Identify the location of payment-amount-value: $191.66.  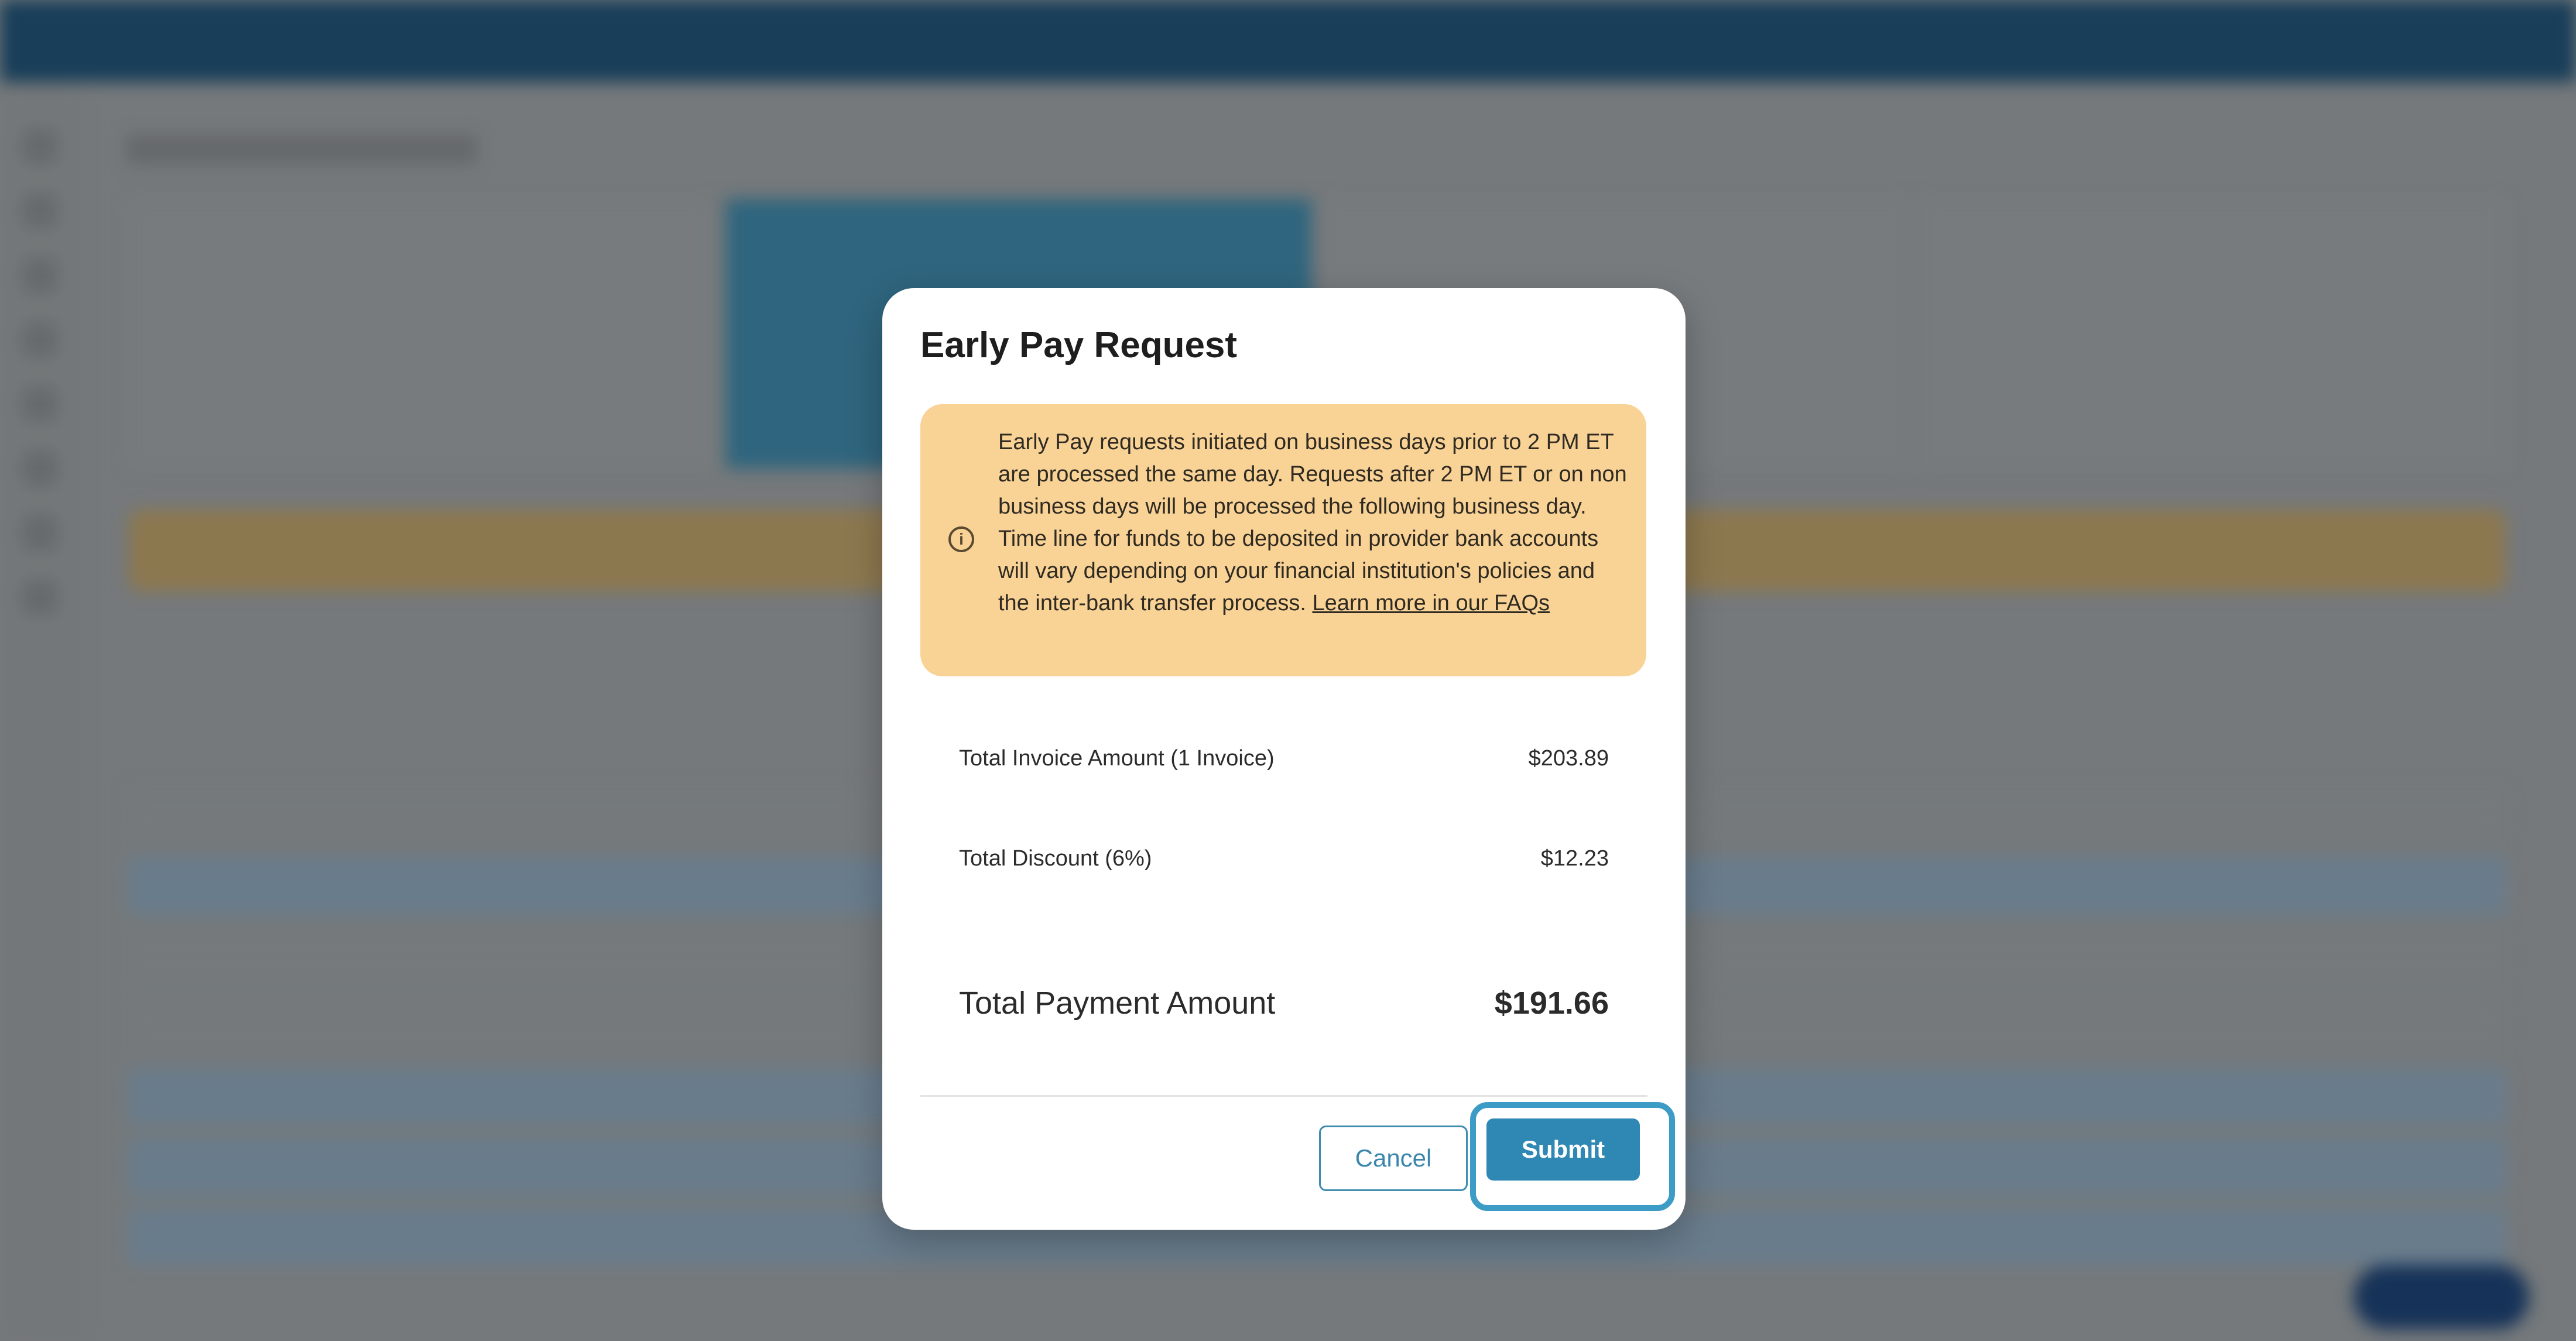
(1551, 1003).